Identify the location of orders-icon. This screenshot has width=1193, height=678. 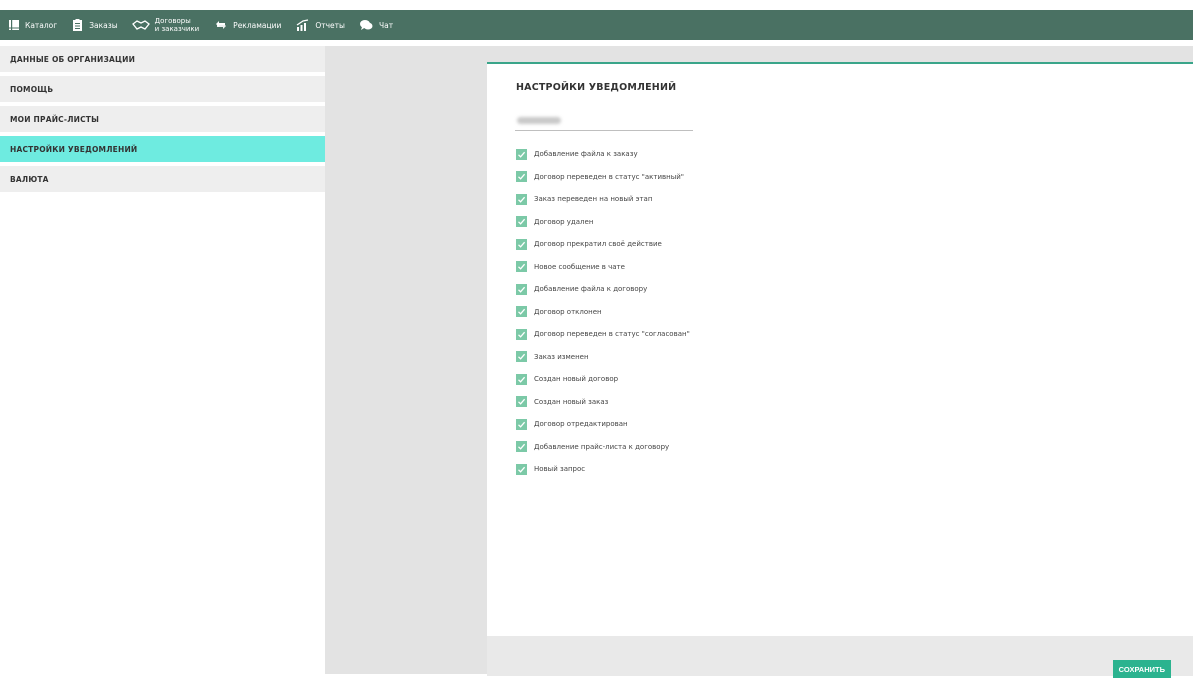
(77, 25).